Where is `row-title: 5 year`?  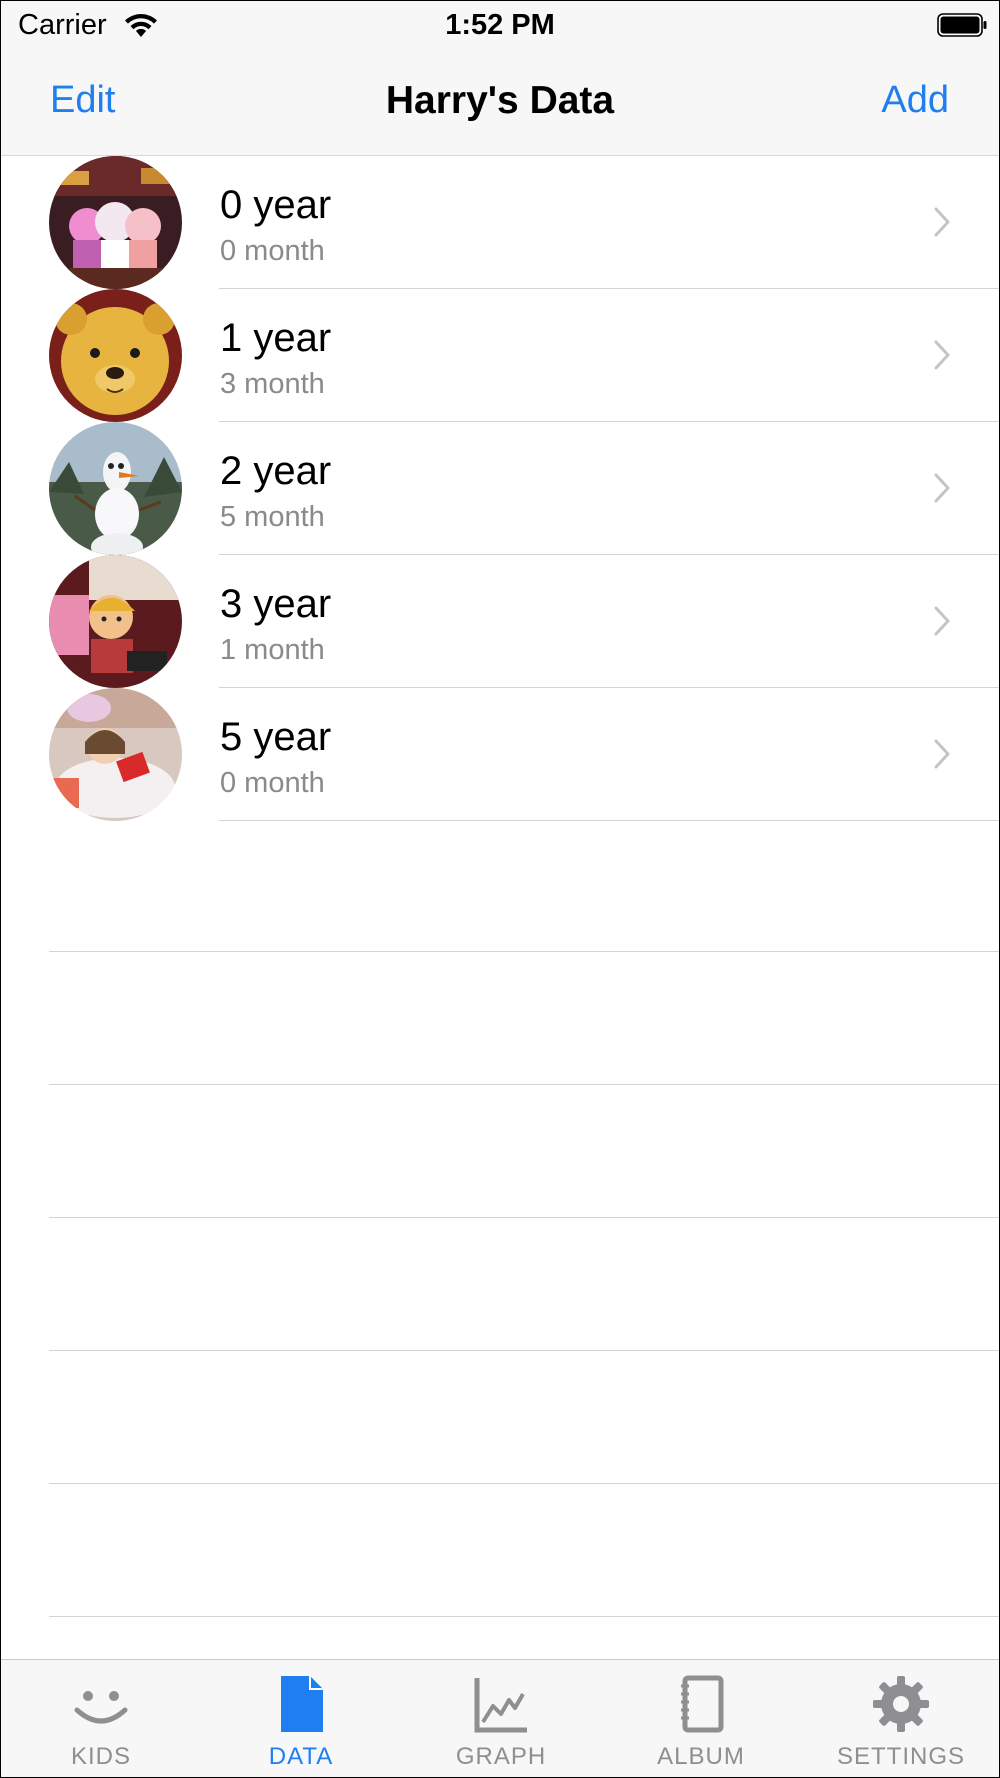 row-title: 5 year is located at coordinates (276, 737).